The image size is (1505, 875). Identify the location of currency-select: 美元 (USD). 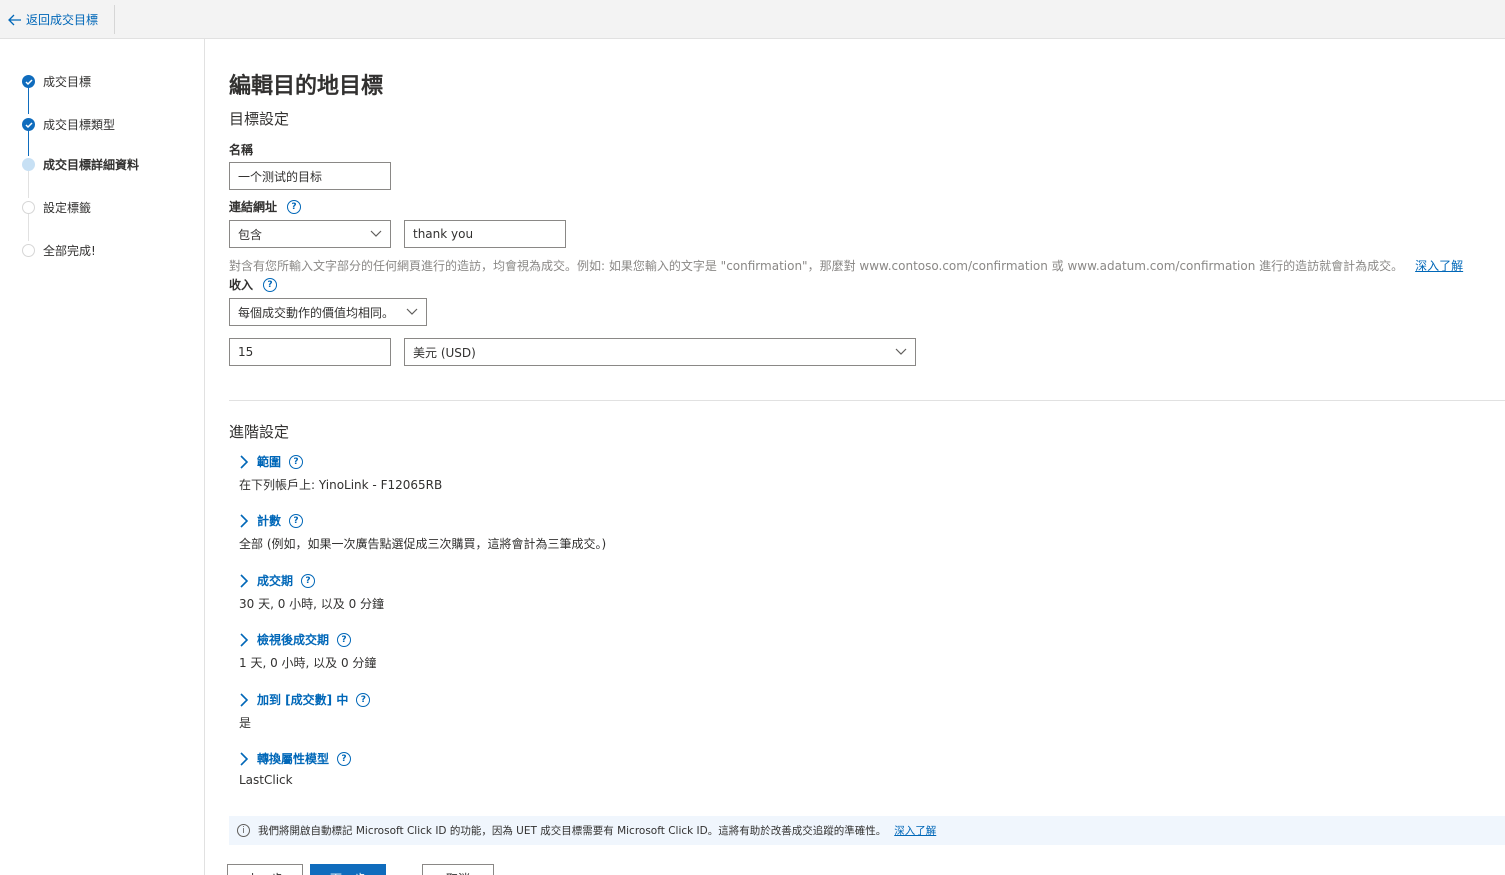
(660, 352).